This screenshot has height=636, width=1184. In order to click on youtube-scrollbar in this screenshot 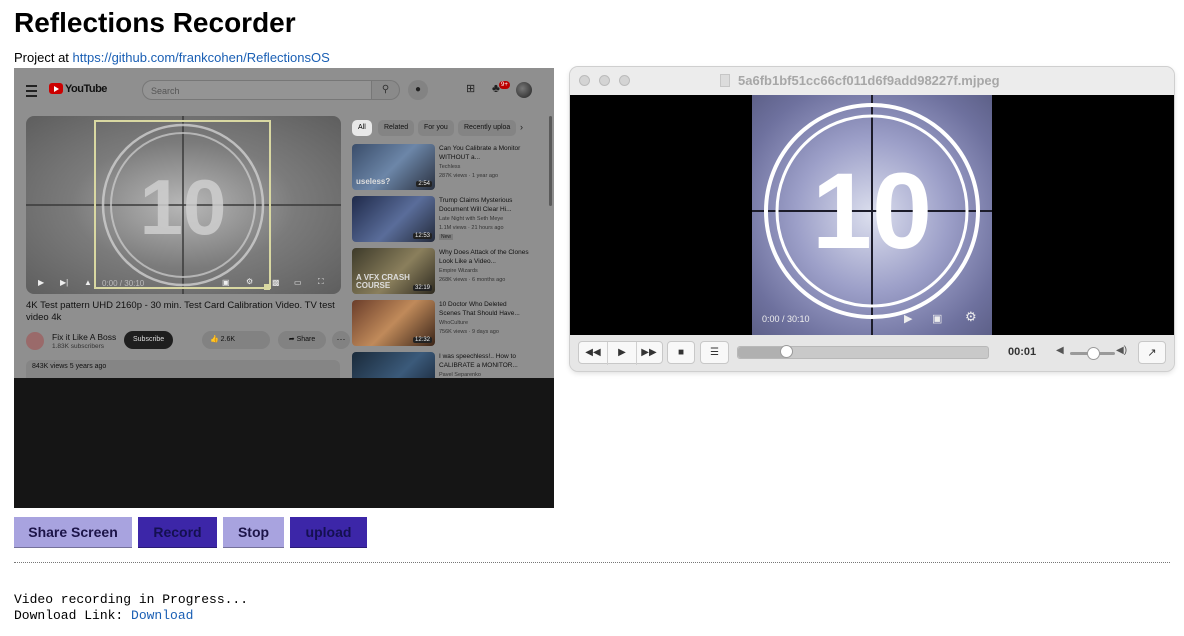, I will do `click(550, 161)`.